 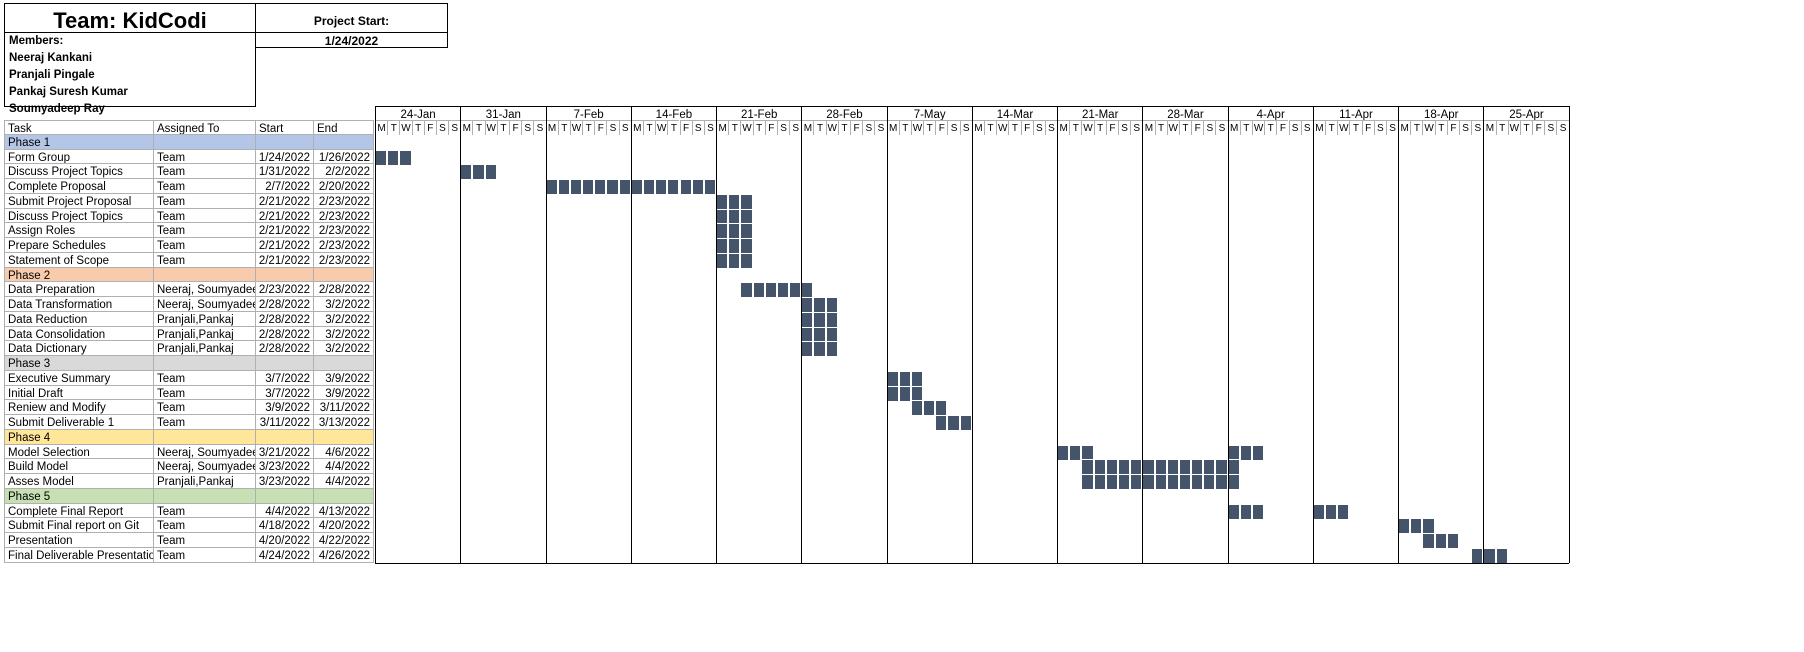 What do you see at coordinates (79, 275) in the screenshot?
I see `phase-label: Phase 2` at bounding box center [79, 275].